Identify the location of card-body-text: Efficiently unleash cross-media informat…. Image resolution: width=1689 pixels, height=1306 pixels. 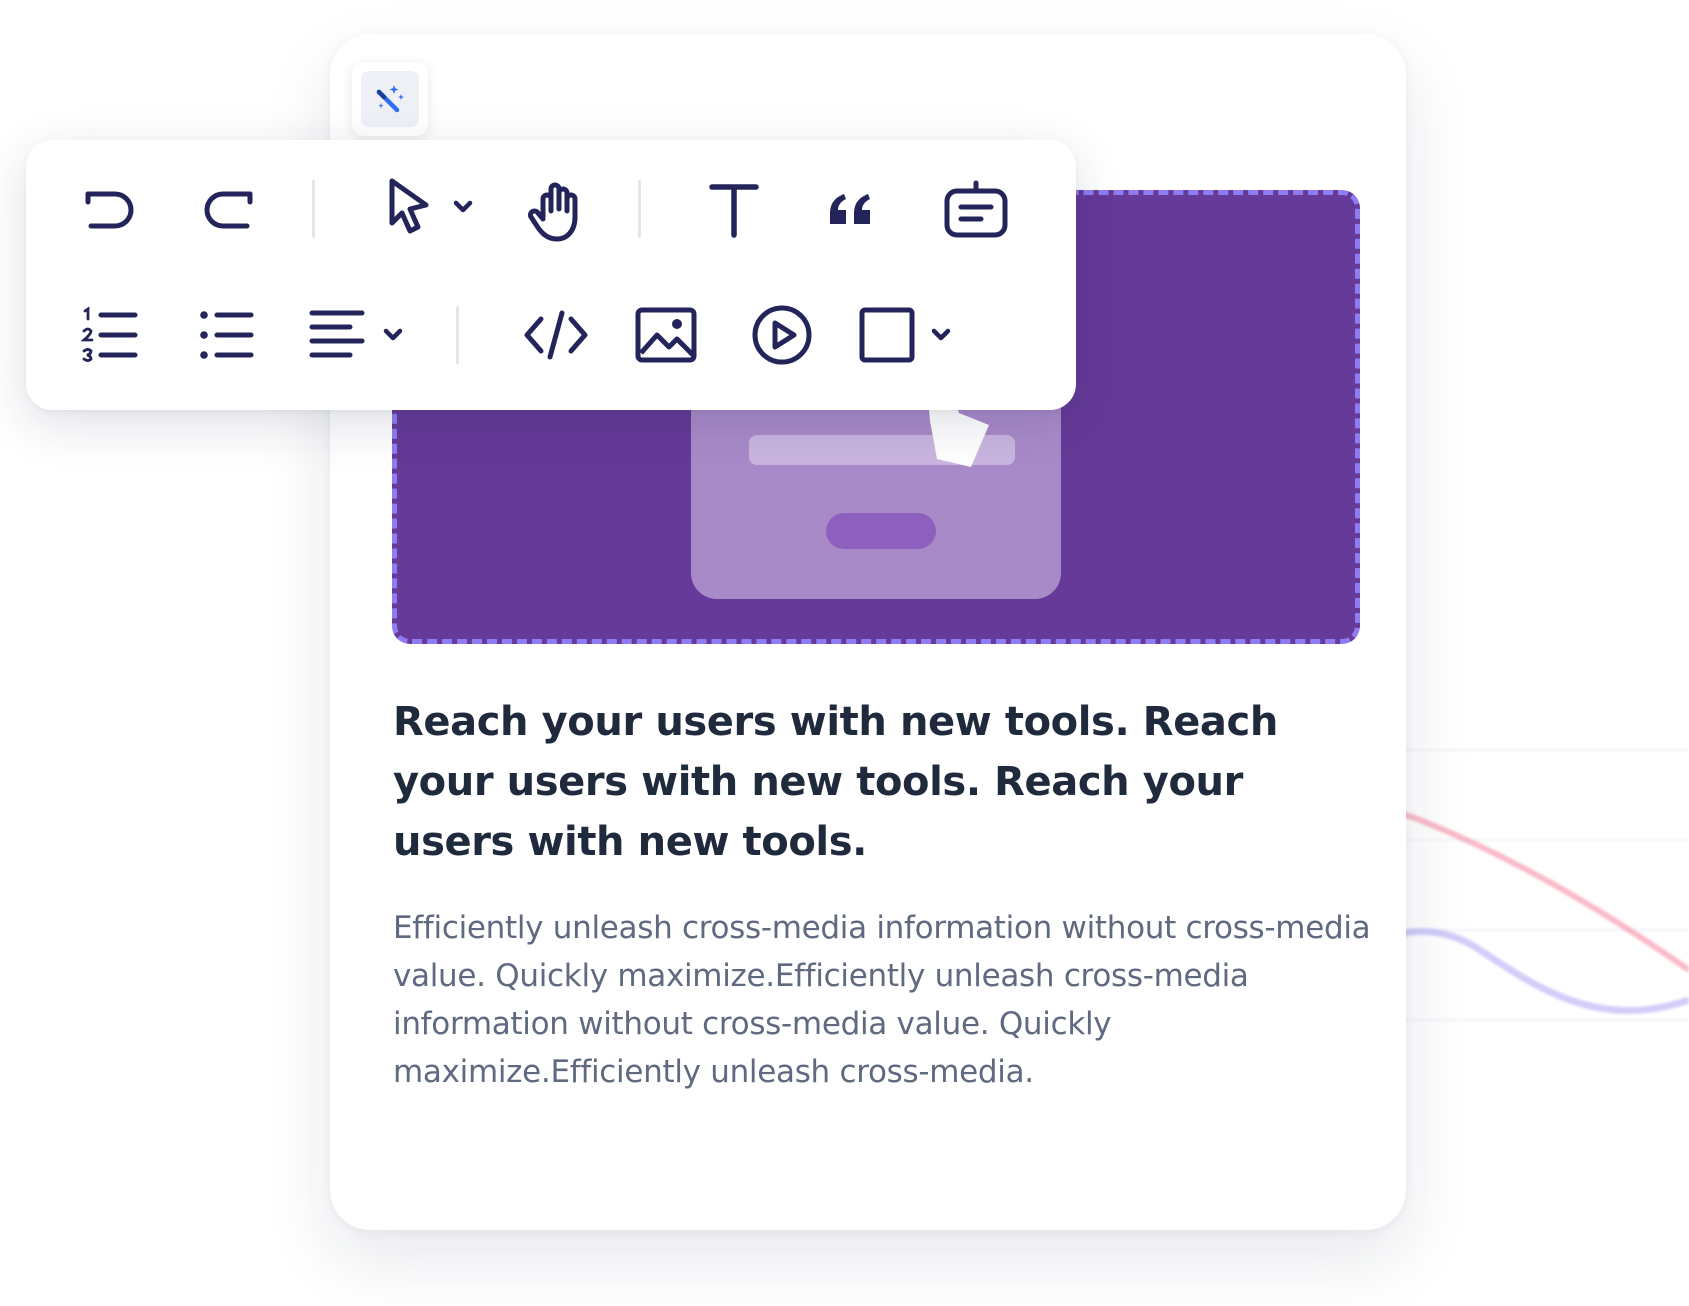
(882, 1000).